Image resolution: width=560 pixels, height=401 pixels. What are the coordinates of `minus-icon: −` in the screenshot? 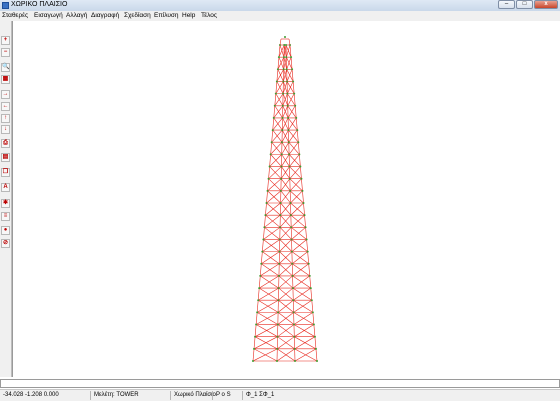 It's located at (5, 52).